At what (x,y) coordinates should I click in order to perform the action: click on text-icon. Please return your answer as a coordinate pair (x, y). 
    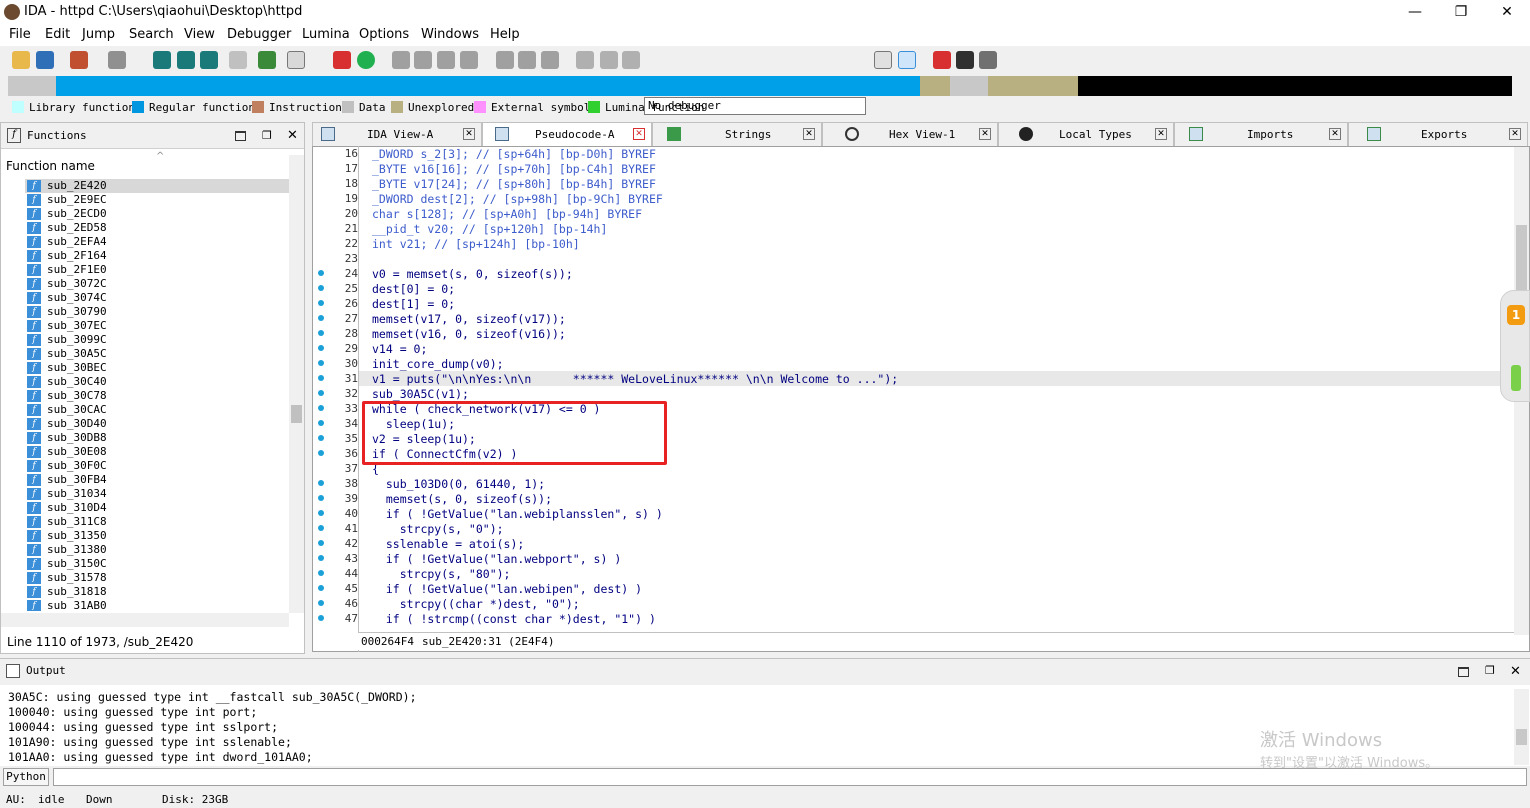
    Looking at the image, I should click on (186, 60).